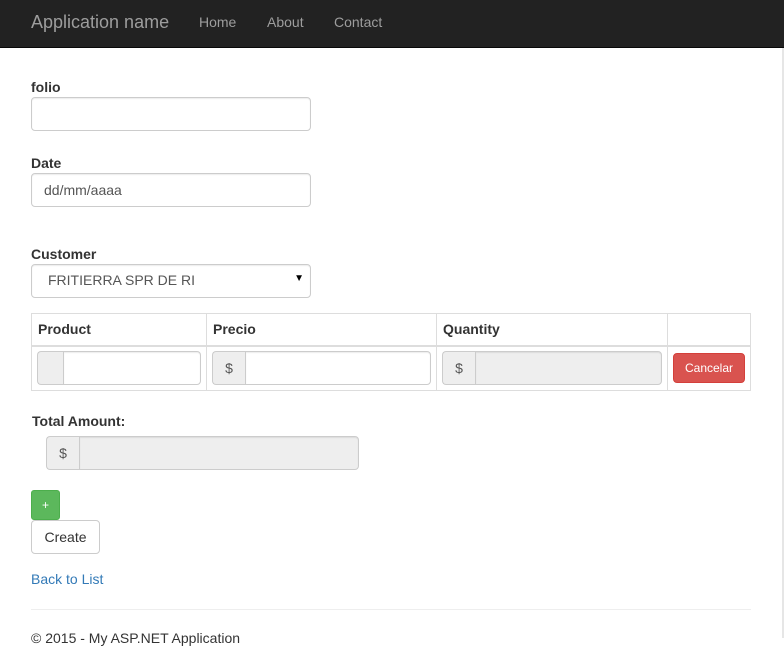 The height and width of the screenshot is (646, 784). Describe the element at coordinates (171, 190) in the screenshot. I see `date-input: dd/mm/aaaa` at that location.